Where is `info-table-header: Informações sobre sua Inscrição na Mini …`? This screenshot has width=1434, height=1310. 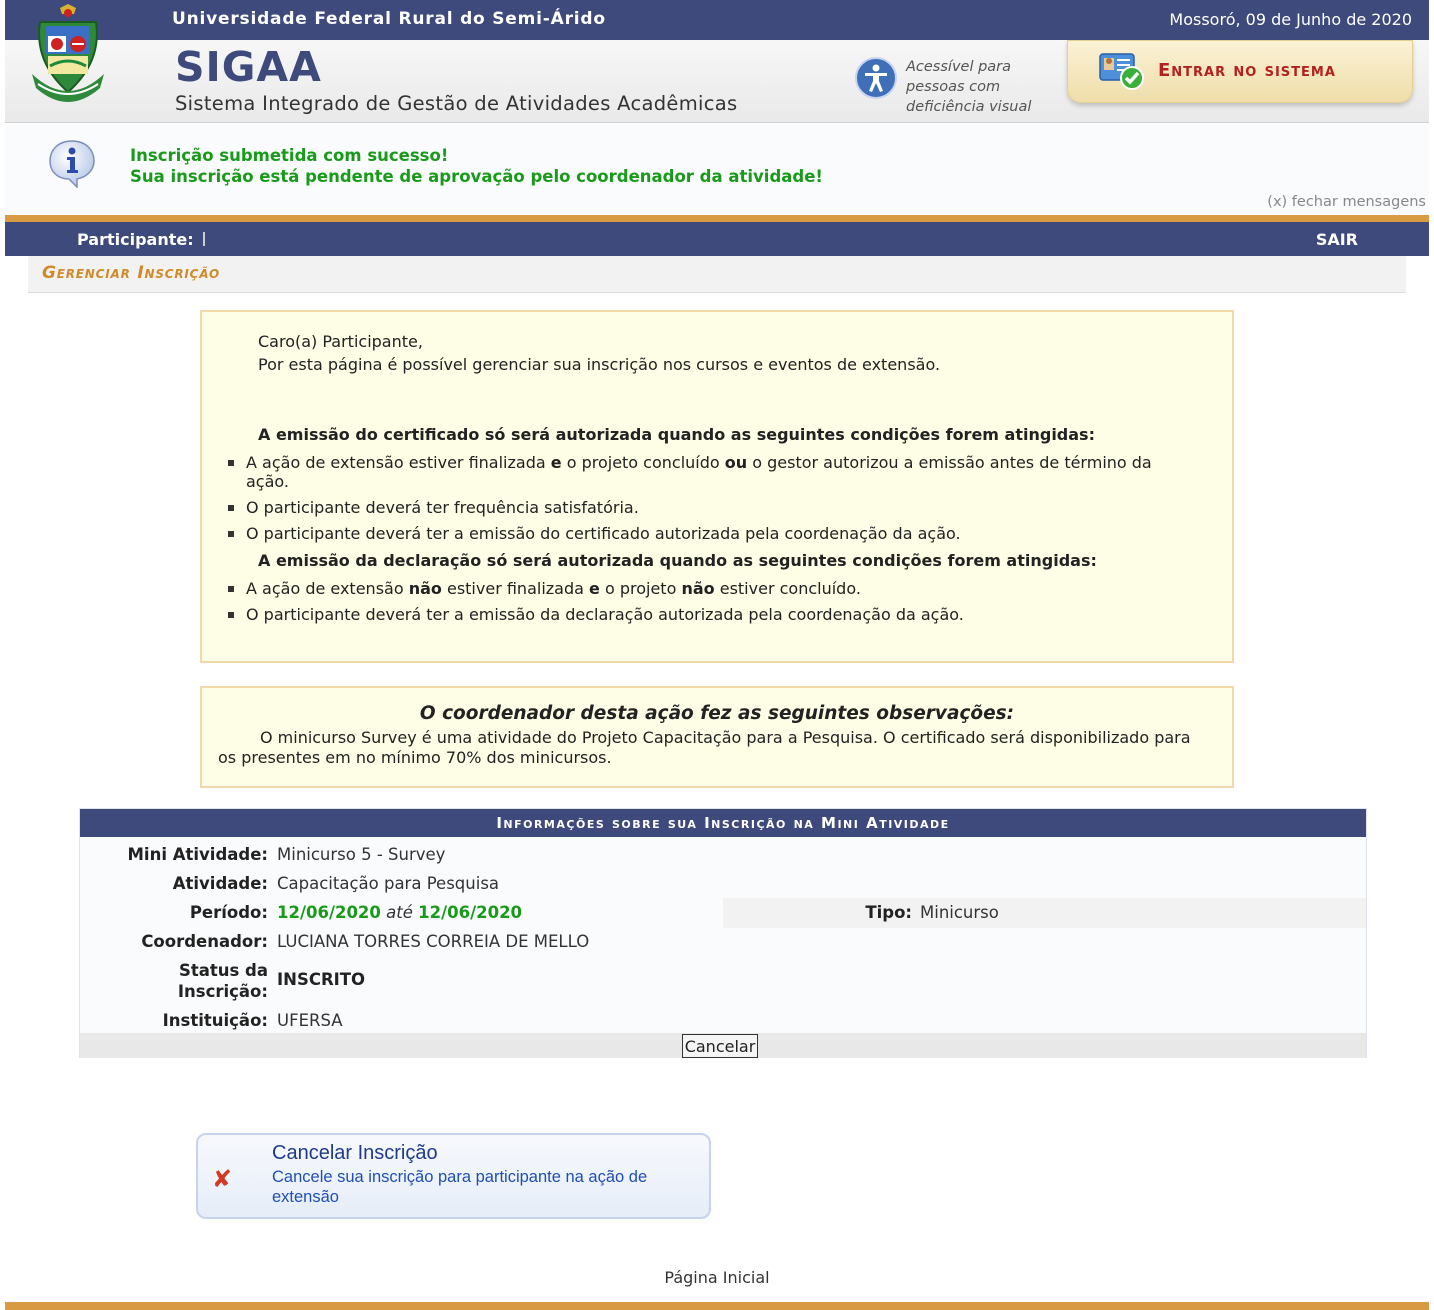 info-table-header: Informações sobre sua Inscrição na Mini … is located at coordinates (723, 823).